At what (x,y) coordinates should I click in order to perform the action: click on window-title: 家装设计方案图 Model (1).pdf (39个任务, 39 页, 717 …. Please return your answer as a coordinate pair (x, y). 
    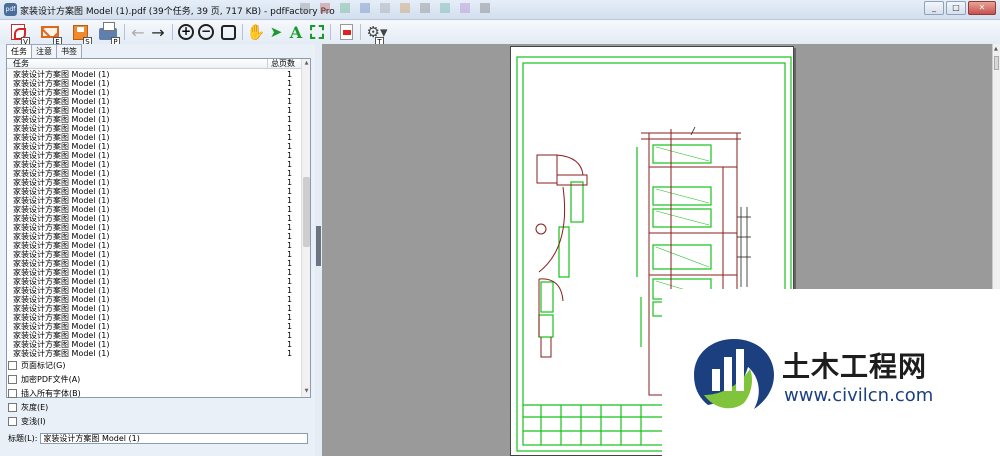
    Looking at the image, I should click on (177, 12).